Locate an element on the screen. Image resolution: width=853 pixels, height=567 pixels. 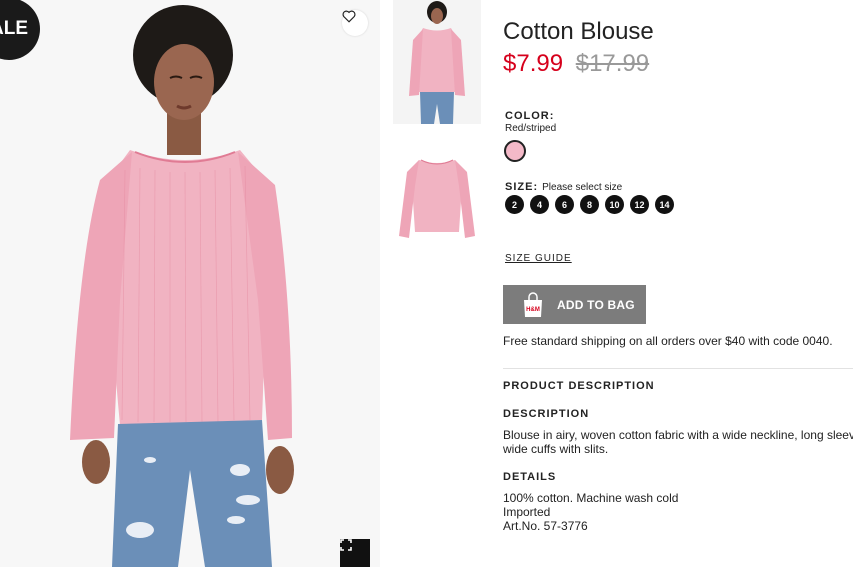
add-to-bag-button: H&M ADD TO BAG is located at coordinates (574, 304).